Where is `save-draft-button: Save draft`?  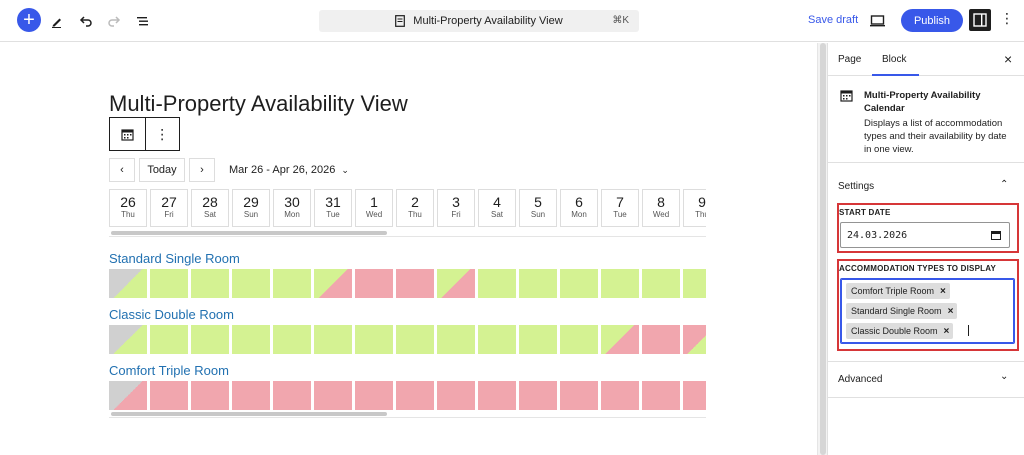 save-draft-button: Save draft is located at coordinates (833, 20).